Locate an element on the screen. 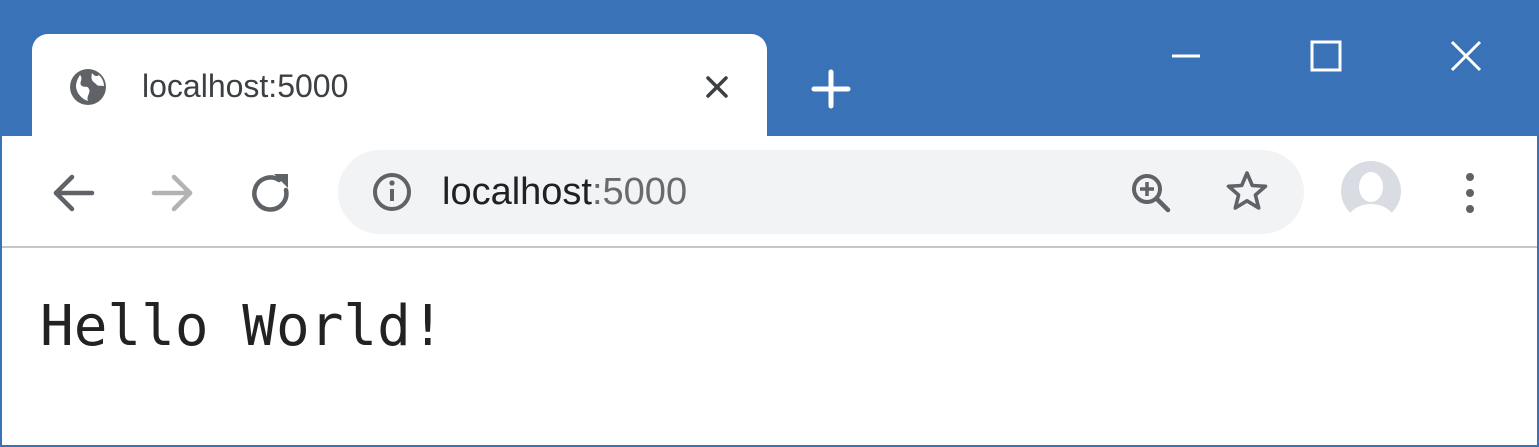 This screenshot has width=1539, height=447. active-tab: localhost:5000 is located at coordinates (399, 86).